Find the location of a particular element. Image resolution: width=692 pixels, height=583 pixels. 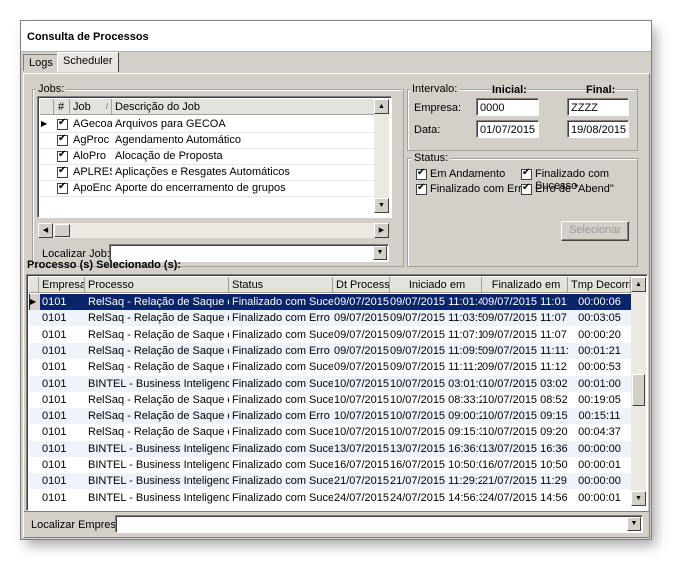

abend-checkbox is located at coordinates (526, 188).